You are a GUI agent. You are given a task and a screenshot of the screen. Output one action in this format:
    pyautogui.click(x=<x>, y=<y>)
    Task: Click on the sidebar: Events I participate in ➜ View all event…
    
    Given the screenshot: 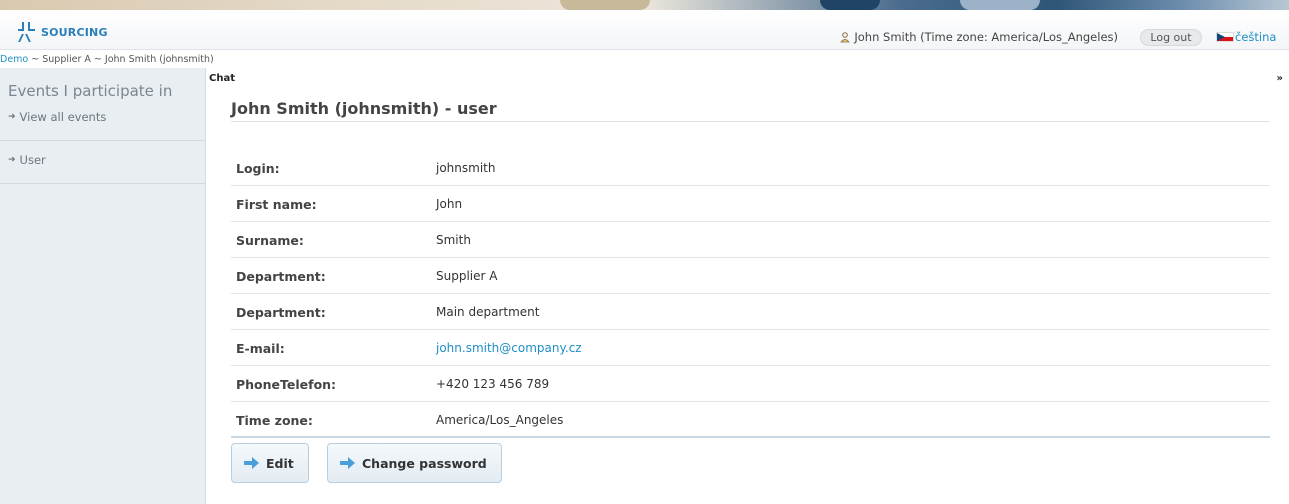 What is the action you would take?
    pyautogui.click(x=103, y=286)
    